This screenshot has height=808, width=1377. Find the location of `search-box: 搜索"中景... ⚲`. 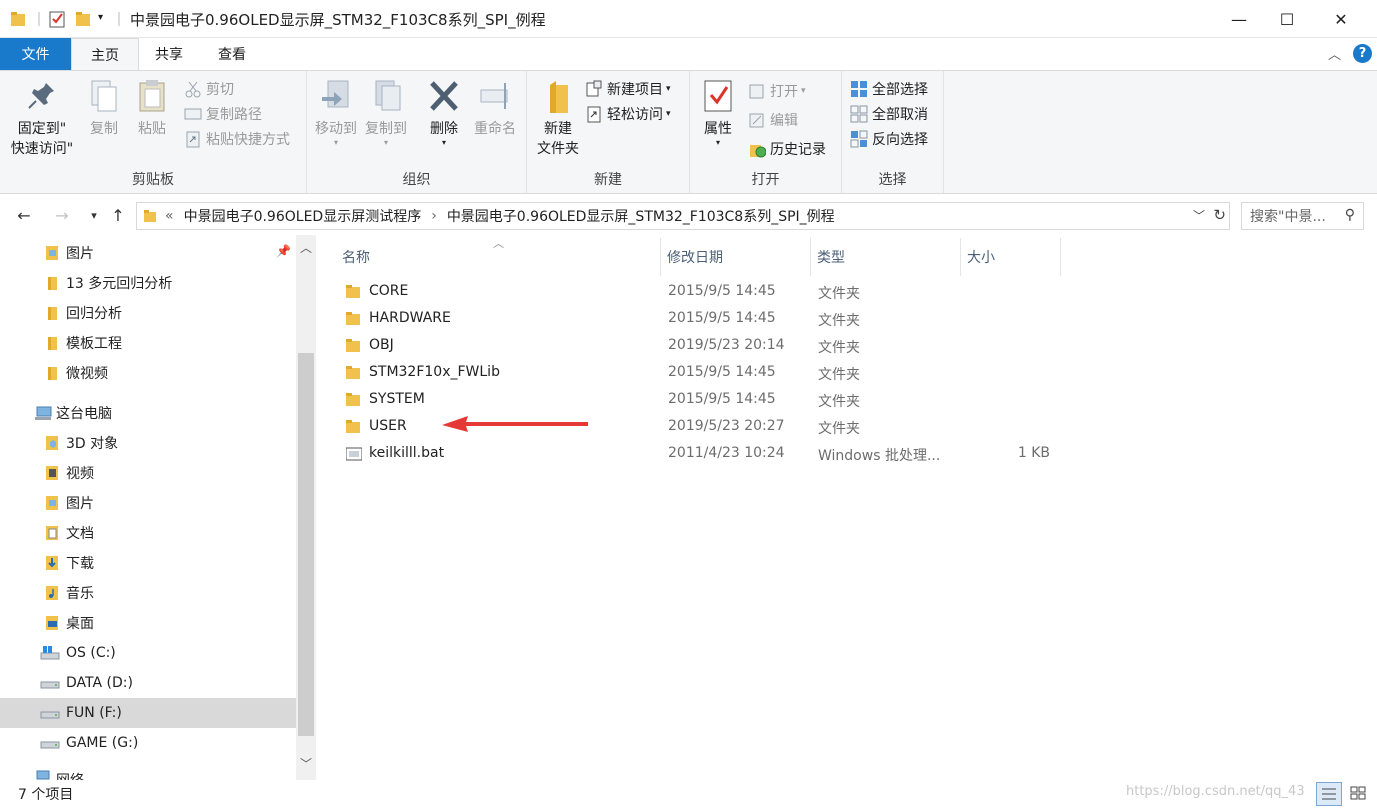

search-box: 搜索"中景... ⚲ is located at coordinates (1302, 216).